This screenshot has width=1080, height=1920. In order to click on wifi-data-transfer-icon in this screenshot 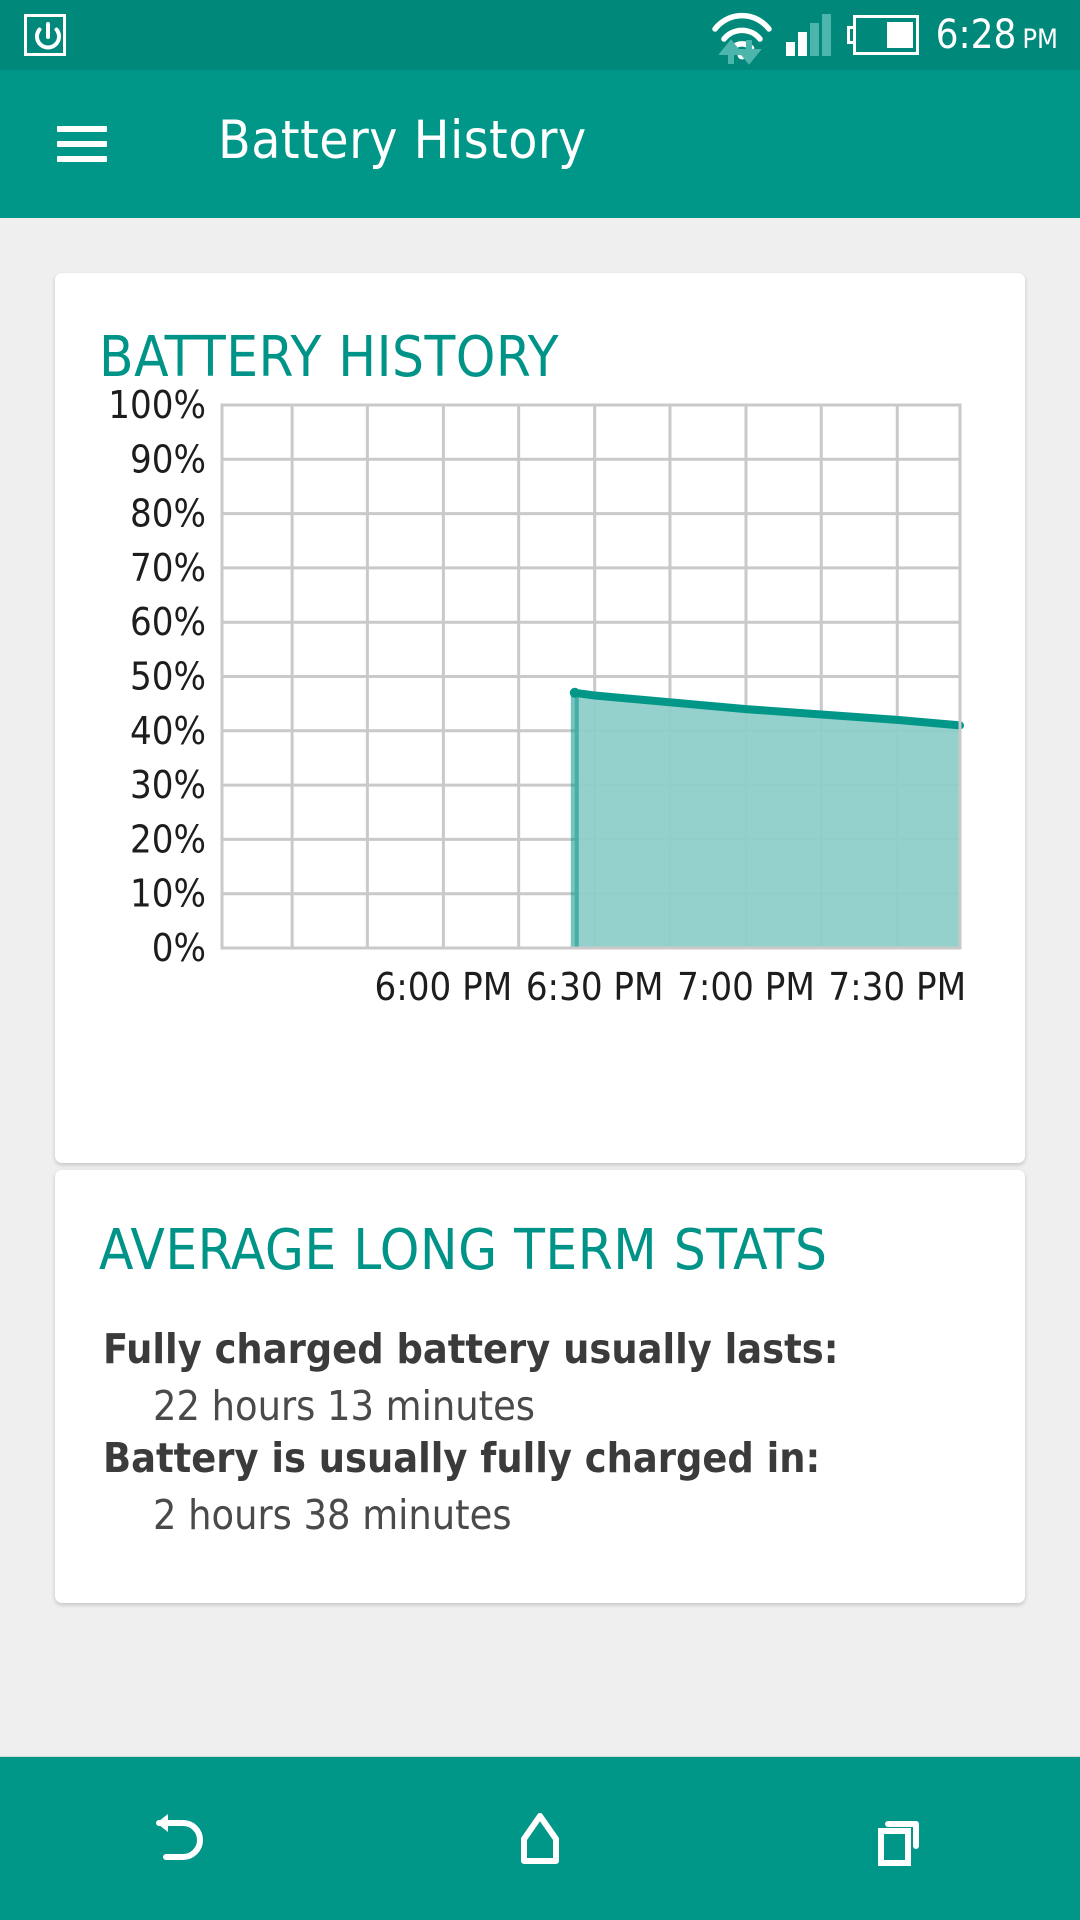, I will do `click(740, 52)`.